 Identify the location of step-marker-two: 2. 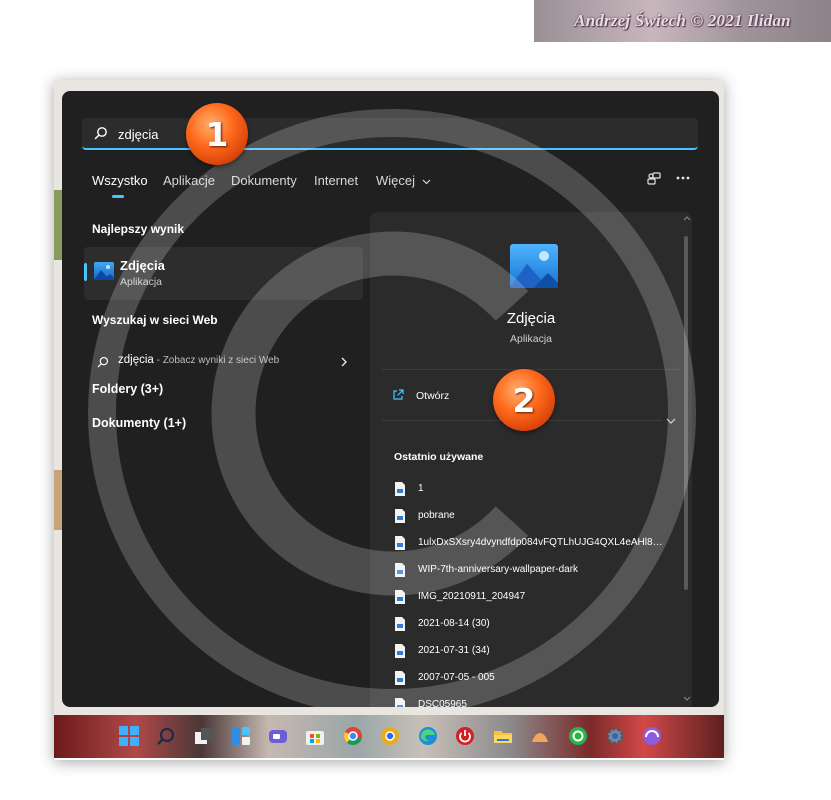
(524, 400).